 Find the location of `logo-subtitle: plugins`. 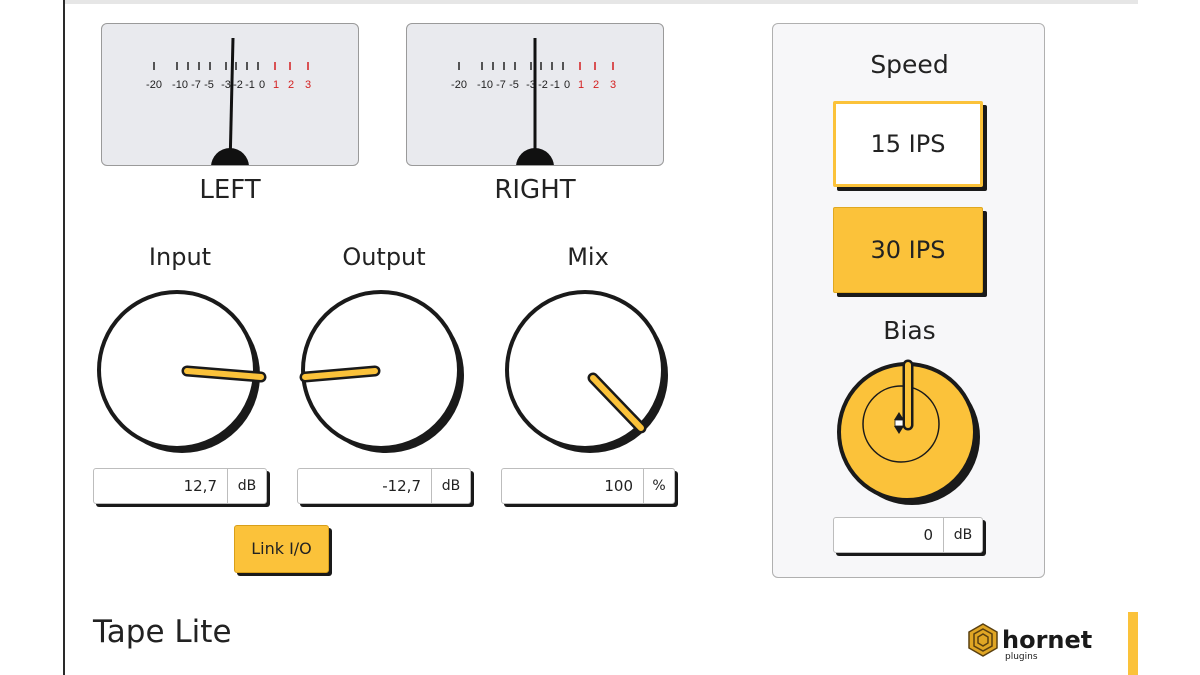

logo-subtitle: plugins is located at coordinates (1021, 657).